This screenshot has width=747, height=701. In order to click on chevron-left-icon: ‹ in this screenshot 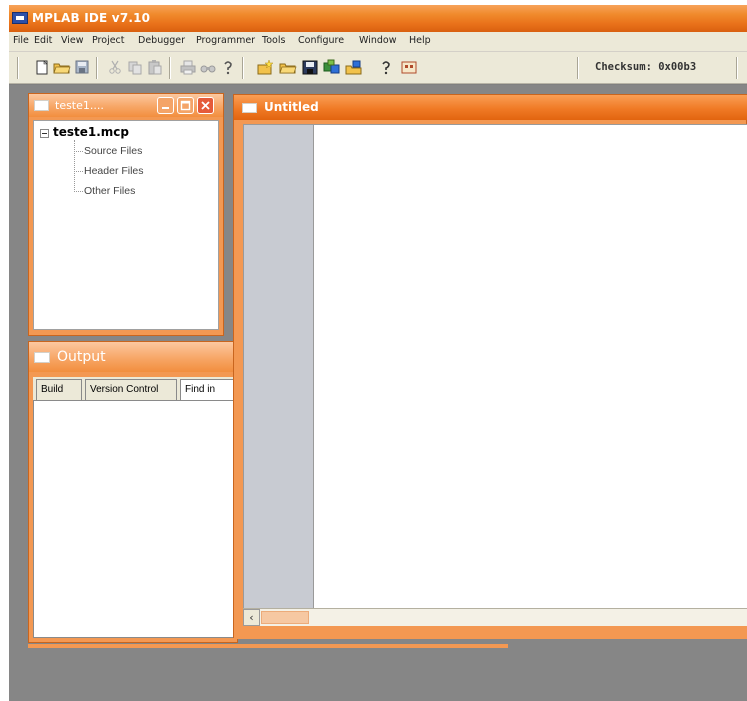, I will do `click(251, 617)`.